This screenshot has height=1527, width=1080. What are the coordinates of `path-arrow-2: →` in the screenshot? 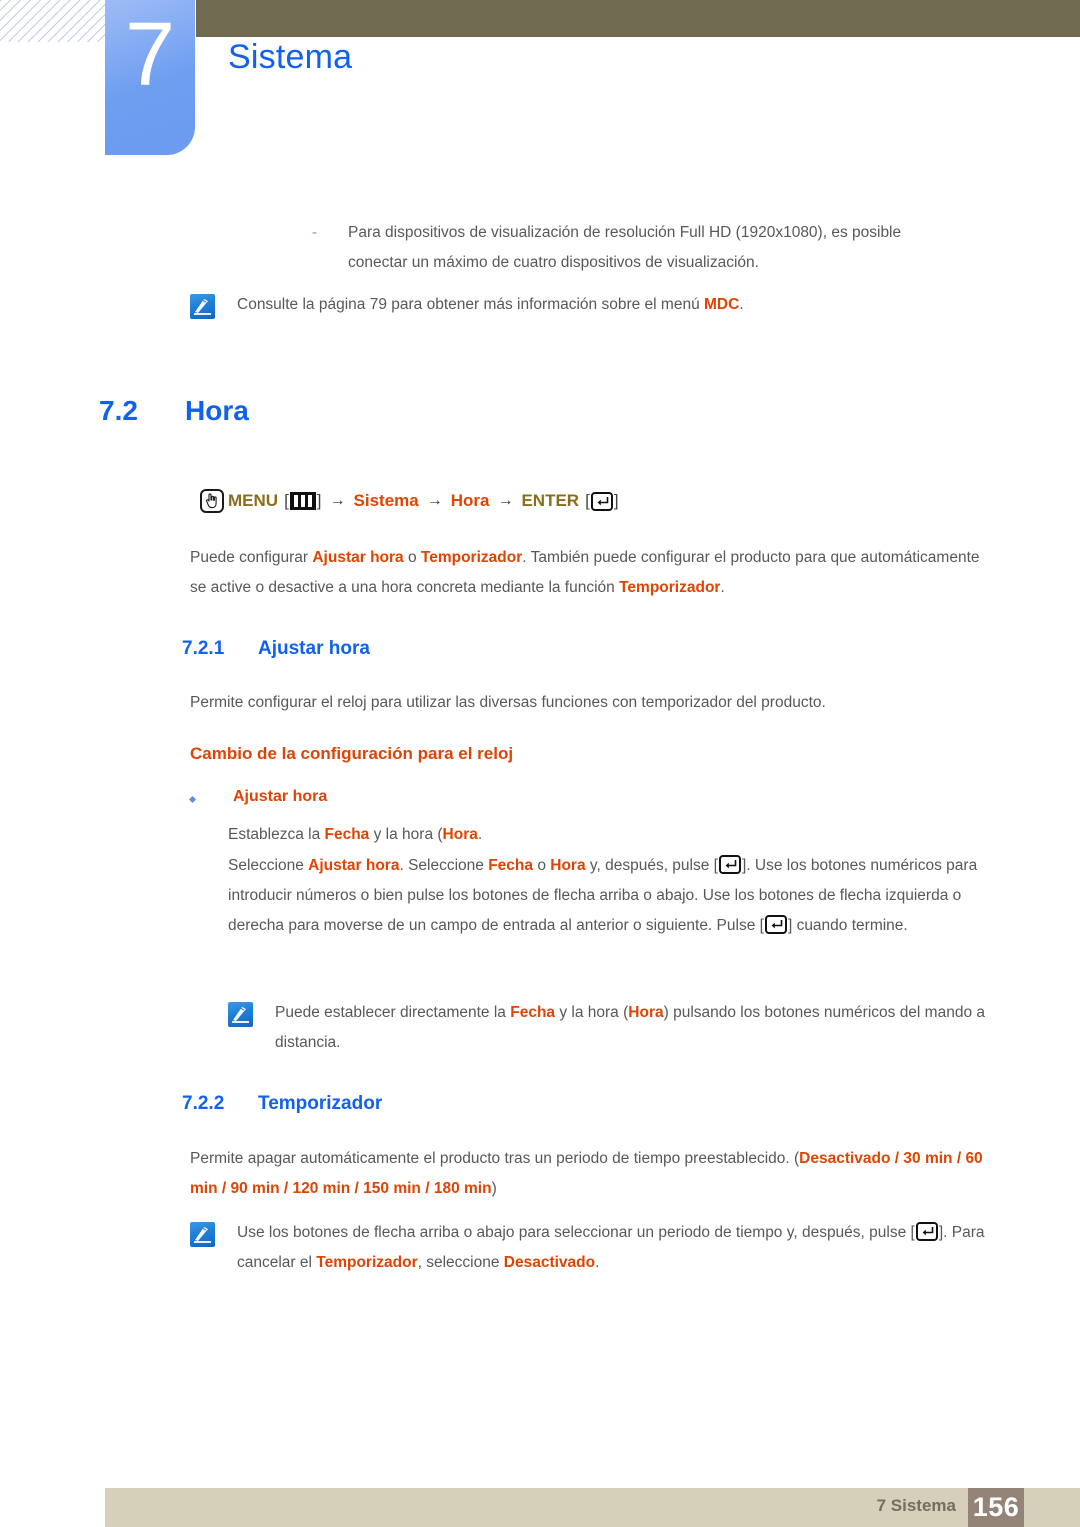 It's located at (434, 500).